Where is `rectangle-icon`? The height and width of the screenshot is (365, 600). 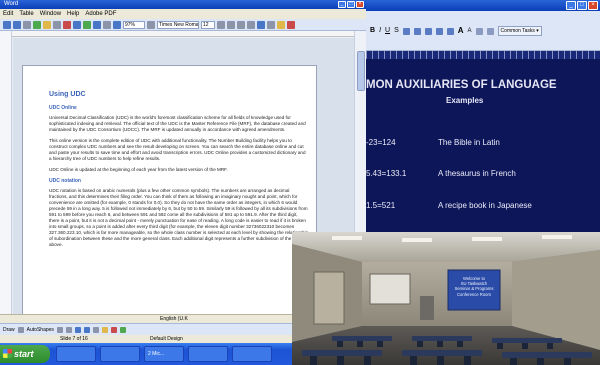 rectangle-icon is located at coordinates (77, 329).